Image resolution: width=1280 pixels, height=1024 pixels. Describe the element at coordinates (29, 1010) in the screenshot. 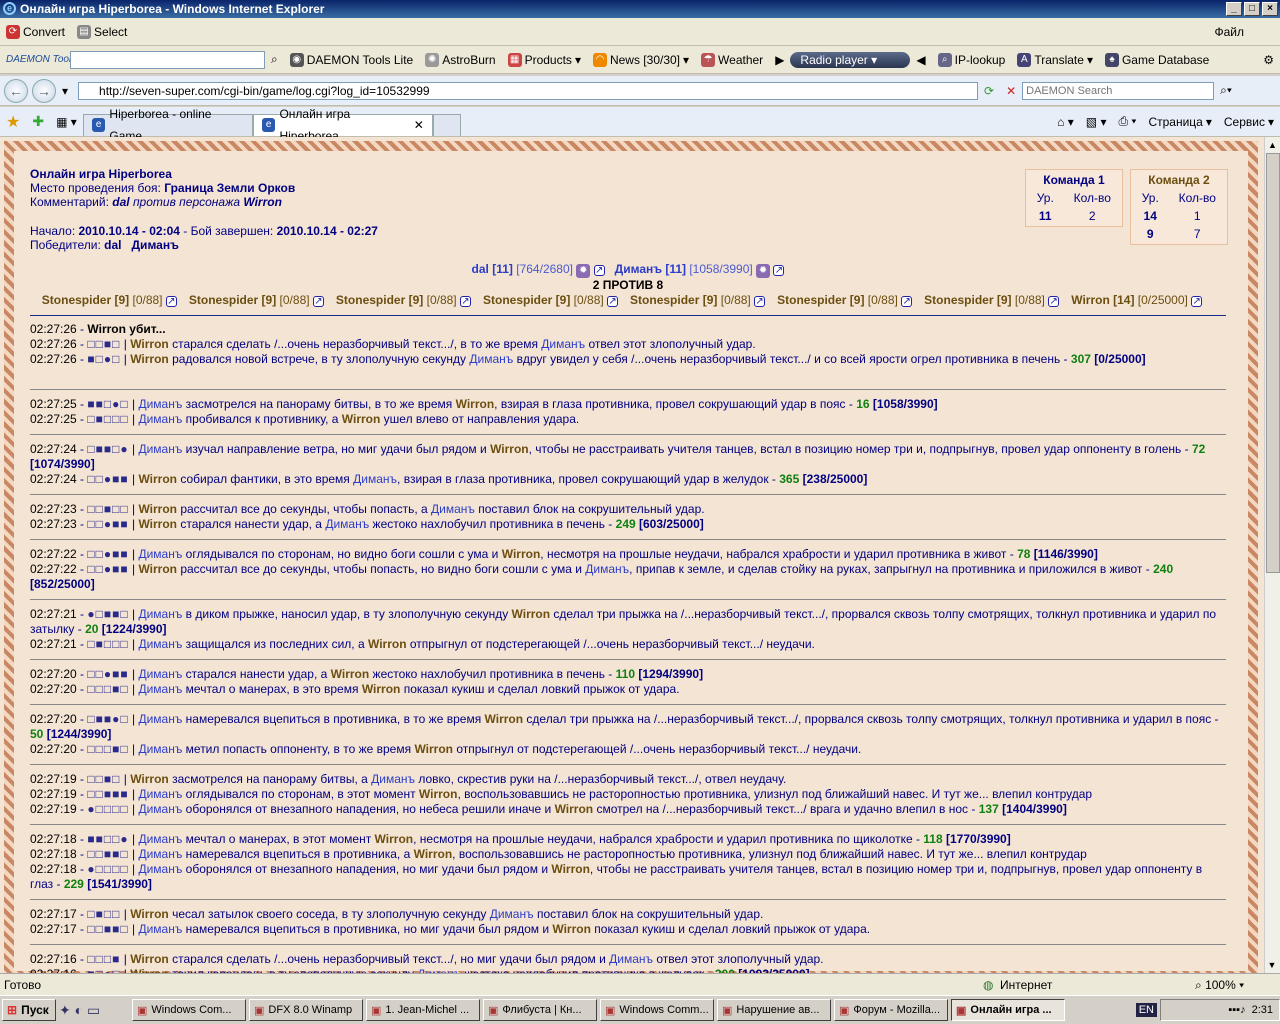

I see `start-button: ⊞ Пуск` at that location.